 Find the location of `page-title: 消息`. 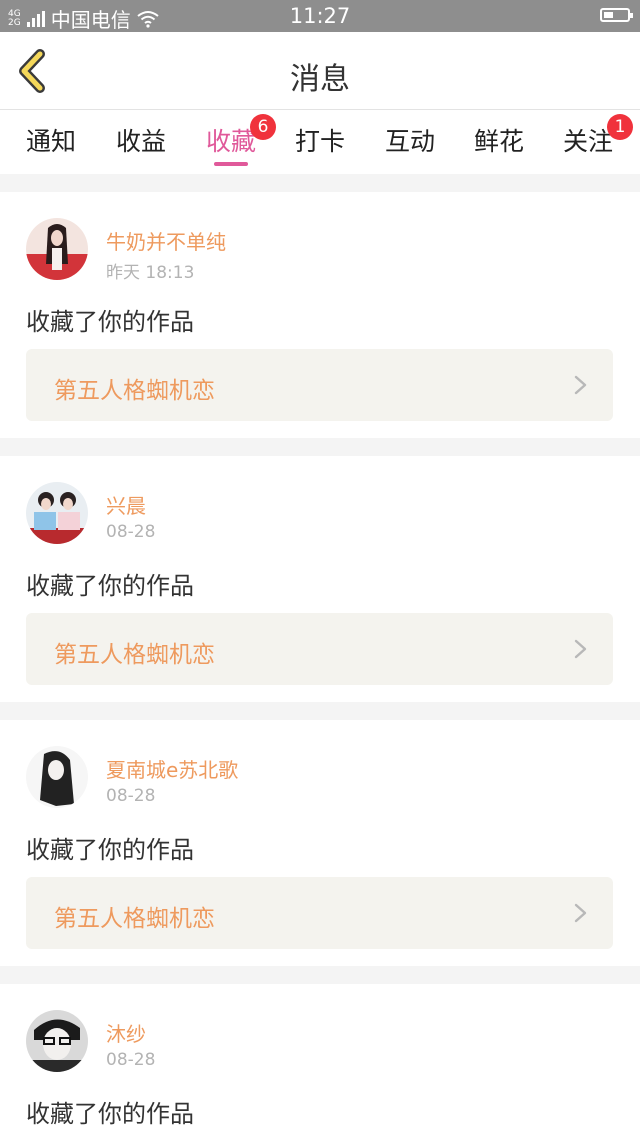

page-title: 消息 is located at coordinates (320, 79).